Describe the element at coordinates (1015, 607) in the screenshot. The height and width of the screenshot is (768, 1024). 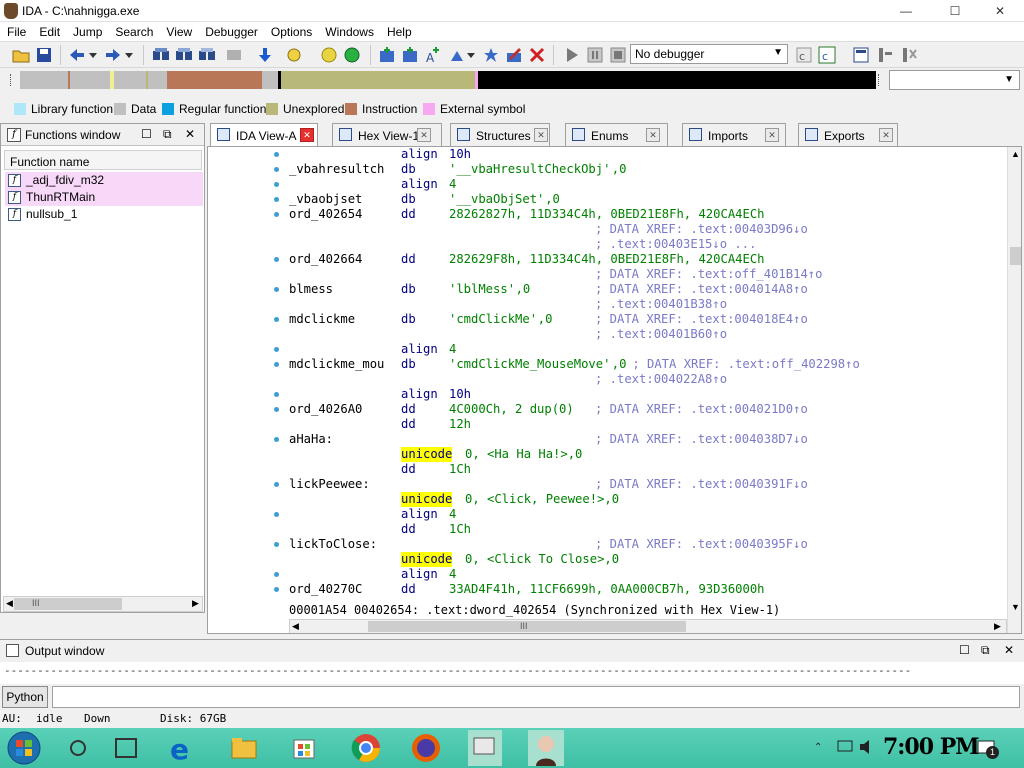
I see `scroll-down-icon: ▼` at that location.